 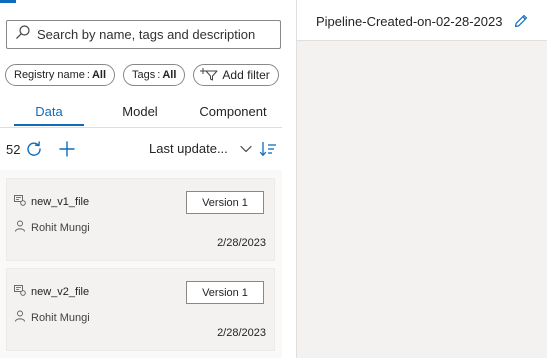 I want to click on refresh-icon, so click(x=34, y=151).